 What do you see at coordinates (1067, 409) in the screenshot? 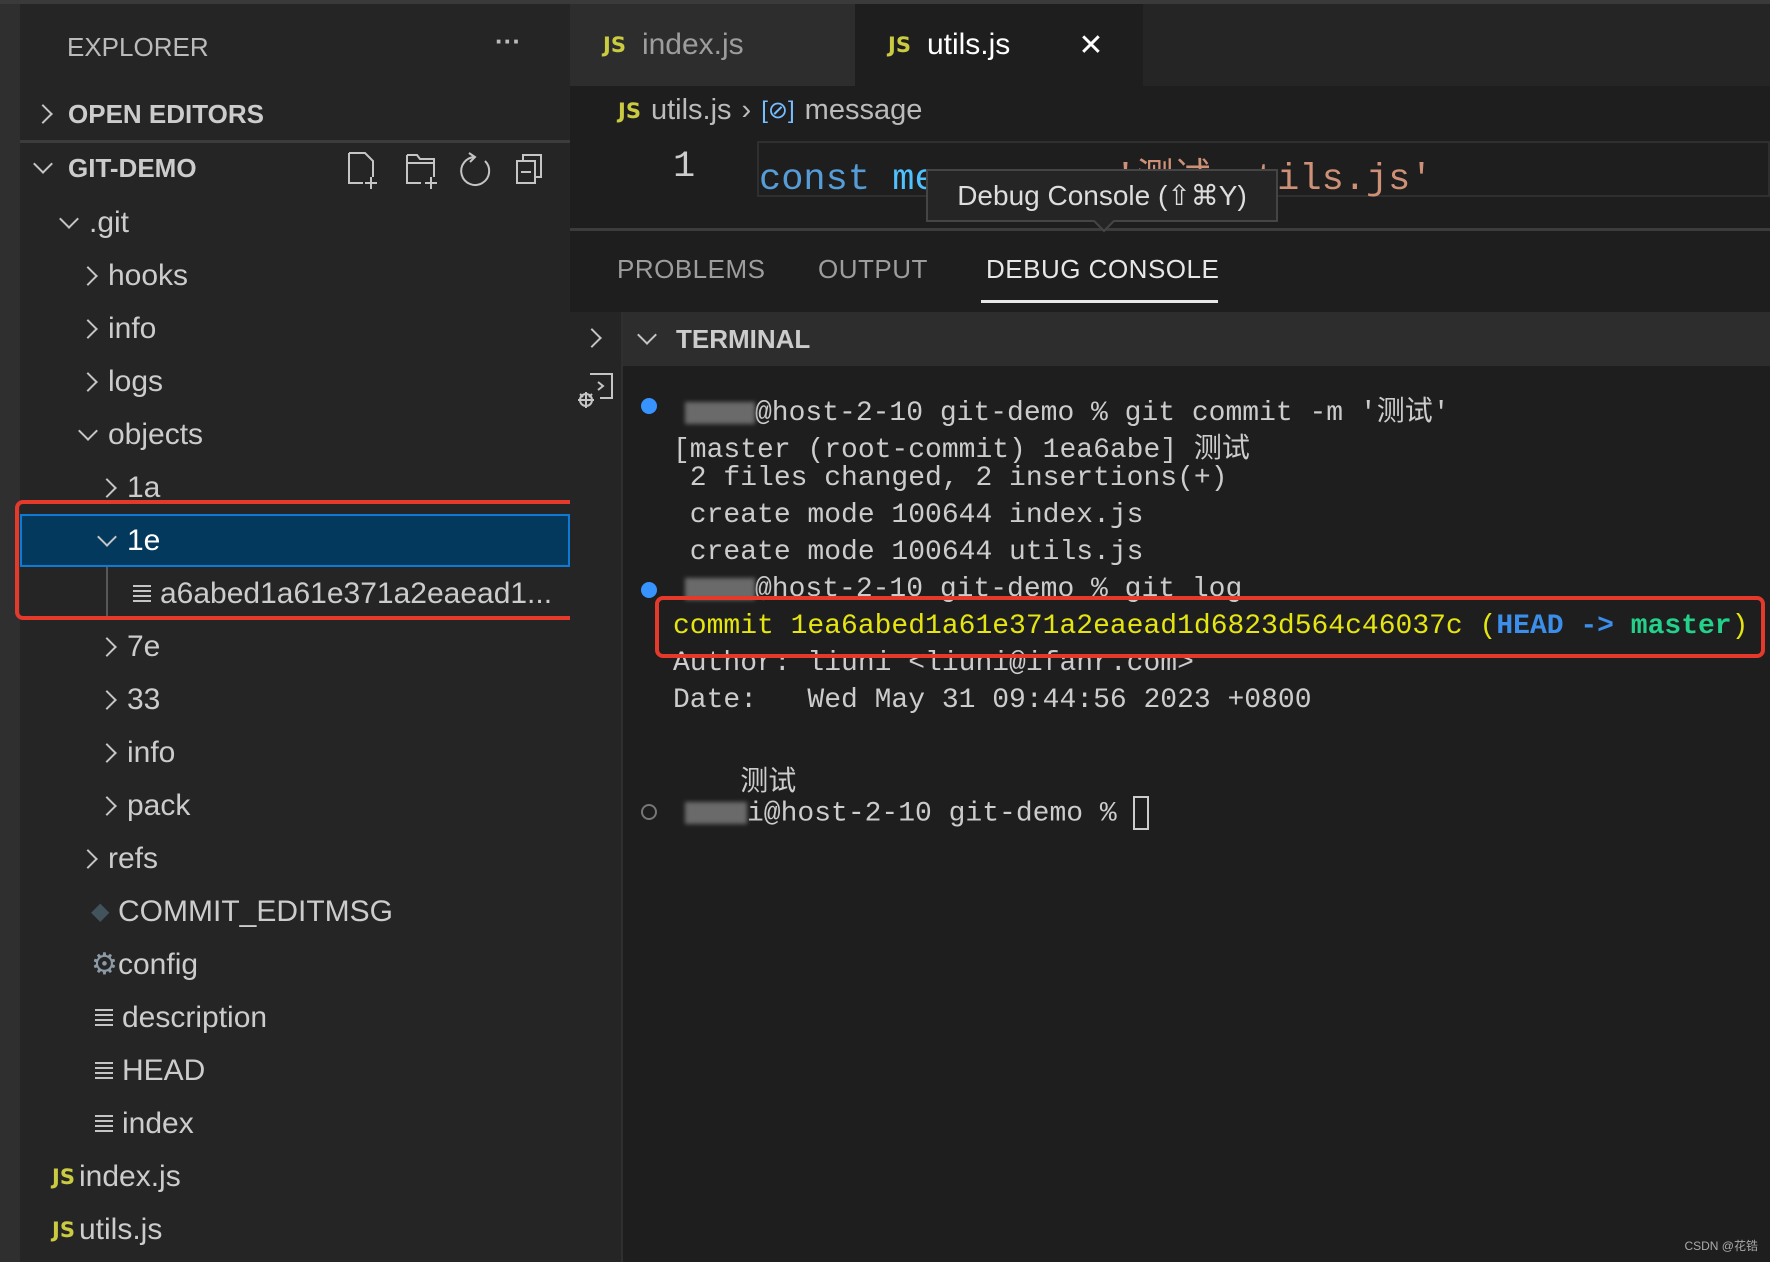
I see `terminal-line: @host-2-10 git-demo % git commit -m '测试'` at bounding box center [1067, 409].